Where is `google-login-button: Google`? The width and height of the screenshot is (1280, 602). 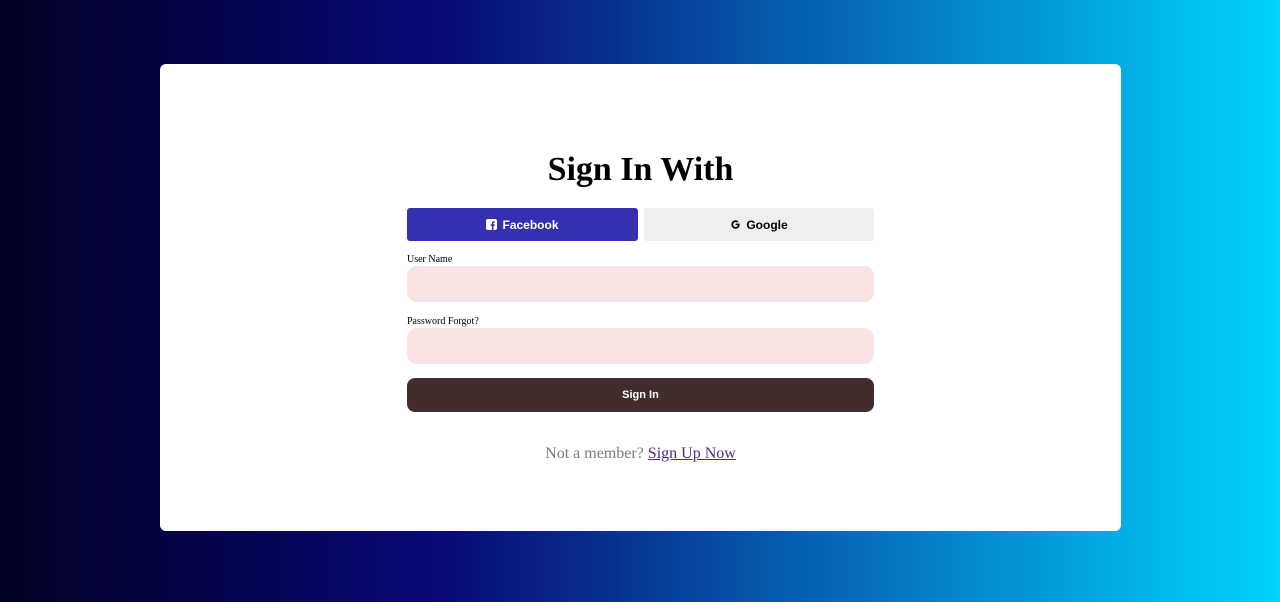
google-login-button: Google is located at coordinates (759, 224).